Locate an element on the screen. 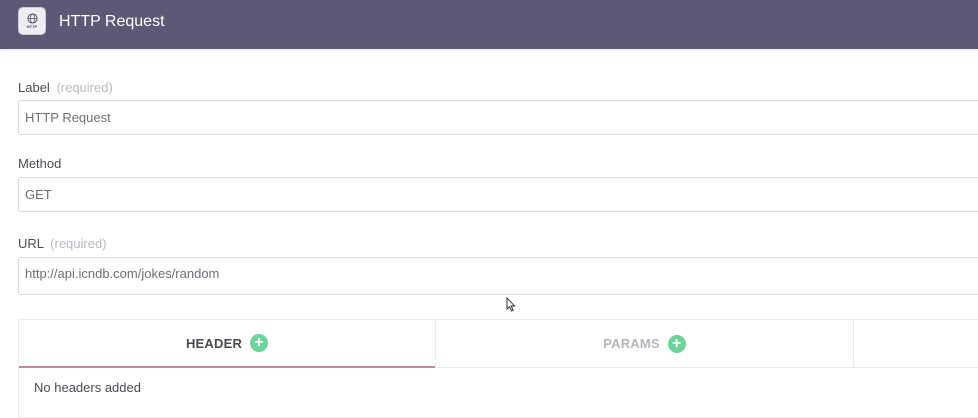 Image resolution: width=978 pixels, height=418 pixels. tab-params-label: PARAMS is located at coordinates (631, 343).